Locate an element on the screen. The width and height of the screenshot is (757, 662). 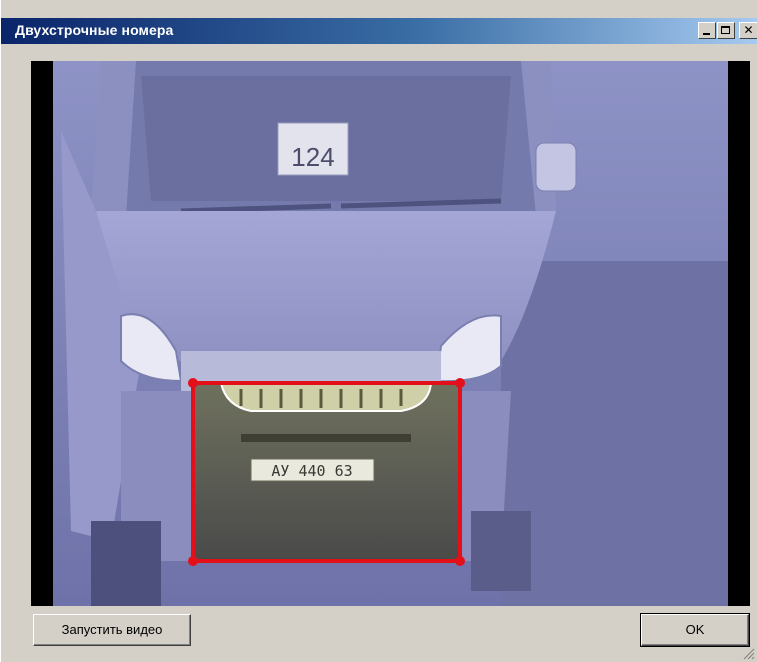
close-button: ✕ is located at coordinates (748, 30).